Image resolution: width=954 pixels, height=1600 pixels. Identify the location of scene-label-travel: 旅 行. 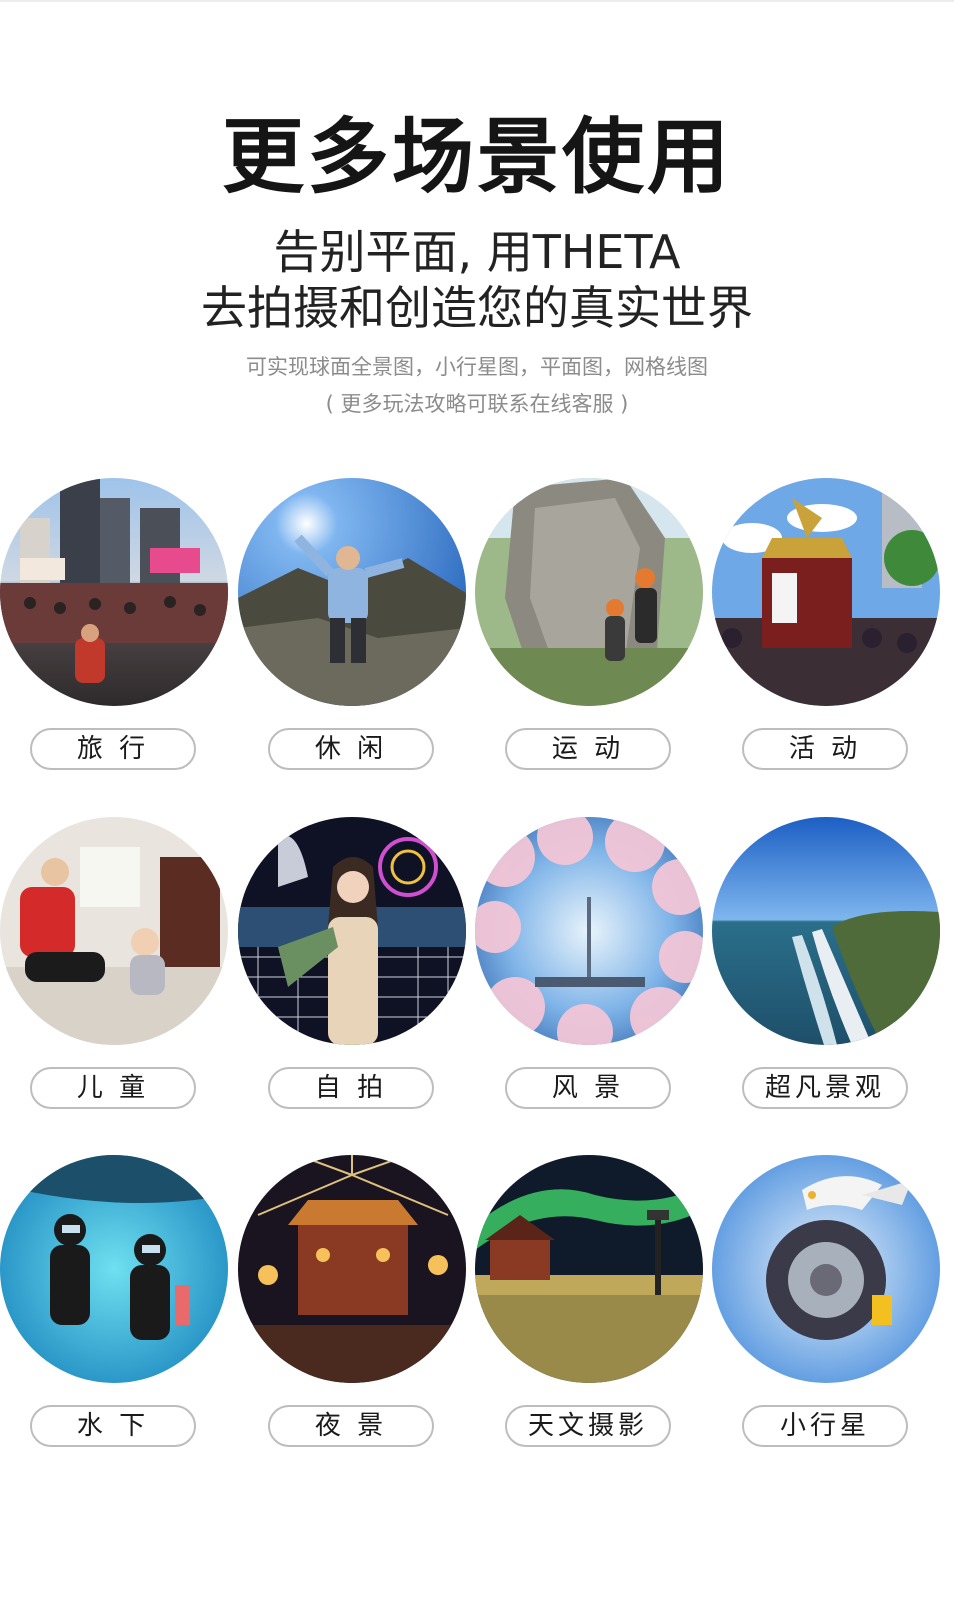
(113, 749).